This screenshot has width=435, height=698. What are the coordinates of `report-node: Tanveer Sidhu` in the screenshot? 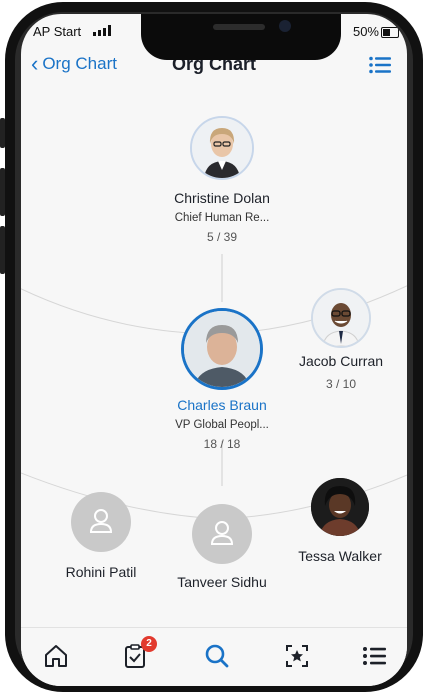 It's located at (222, 547).